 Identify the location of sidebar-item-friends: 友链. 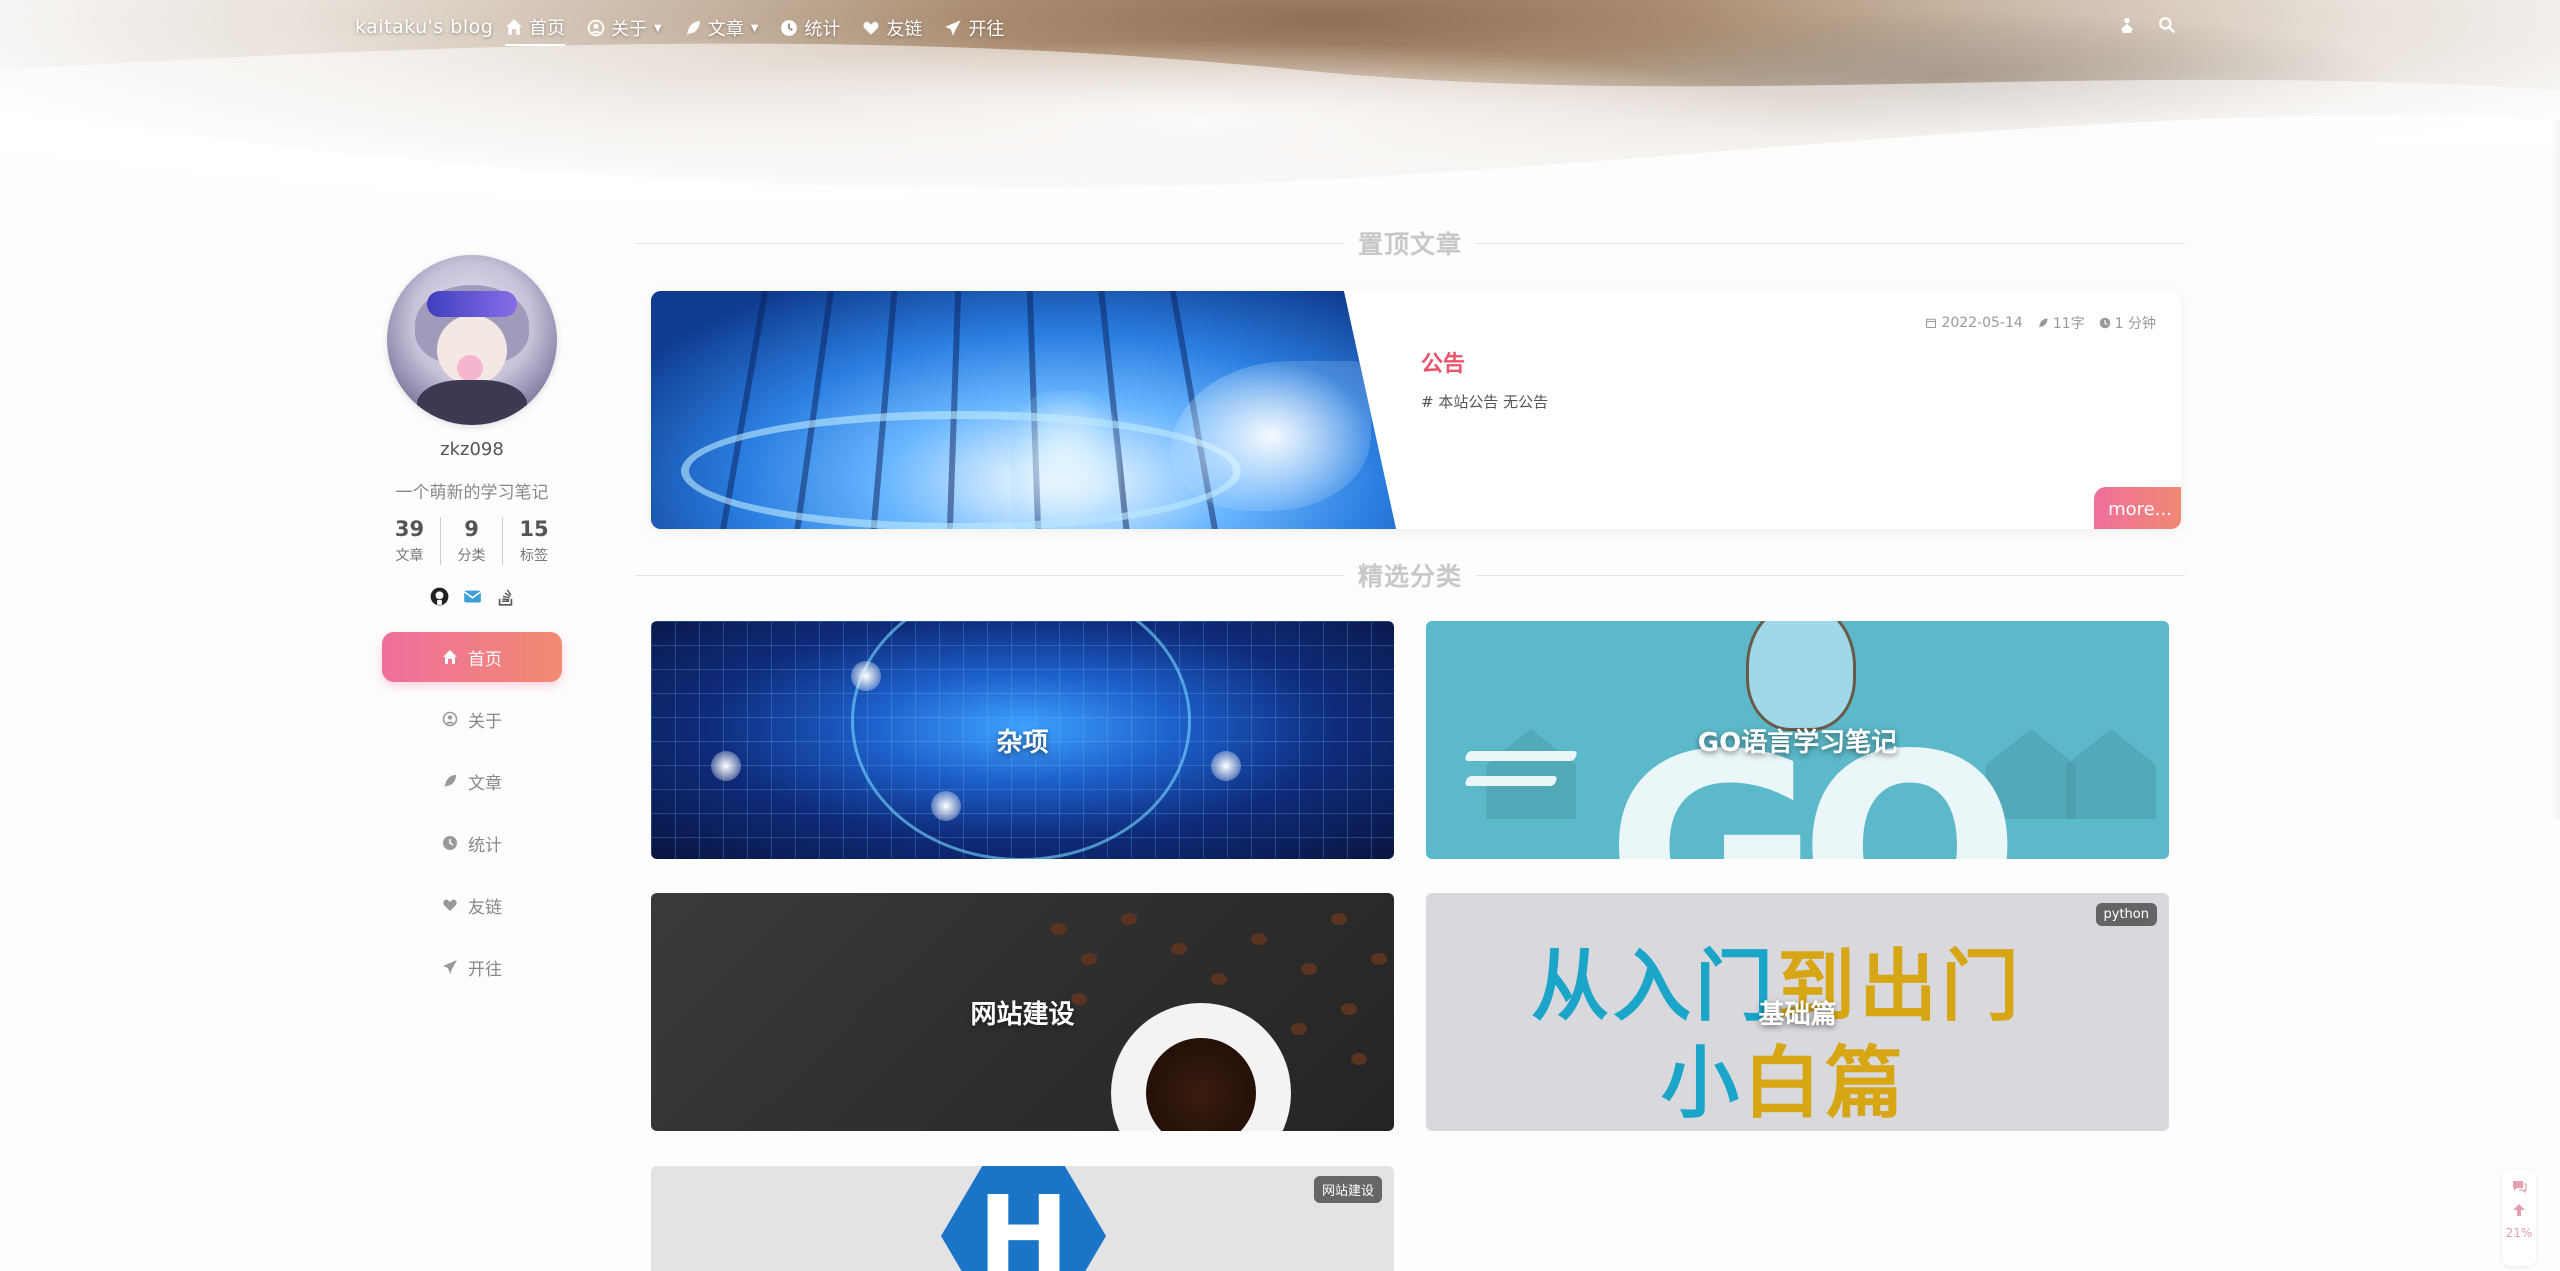
(472, 905).